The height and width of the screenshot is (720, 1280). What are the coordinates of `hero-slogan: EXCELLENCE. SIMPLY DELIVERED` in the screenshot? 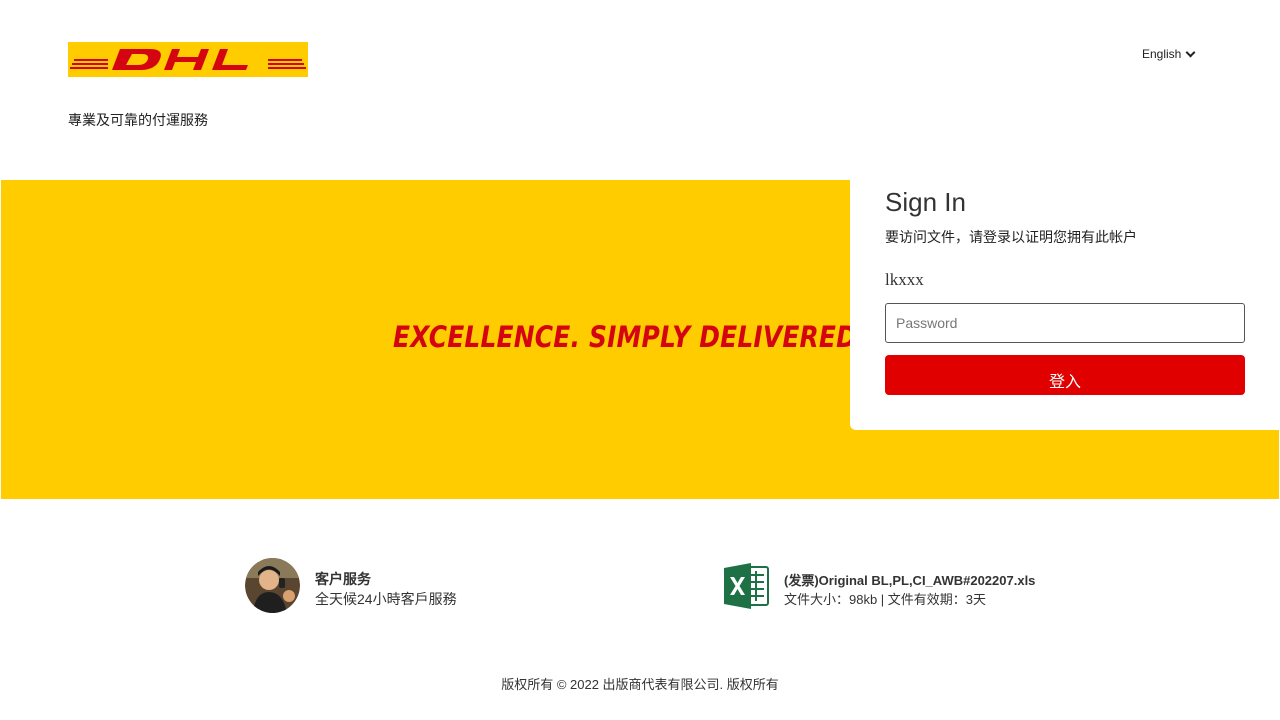 It's located at (625, 337).